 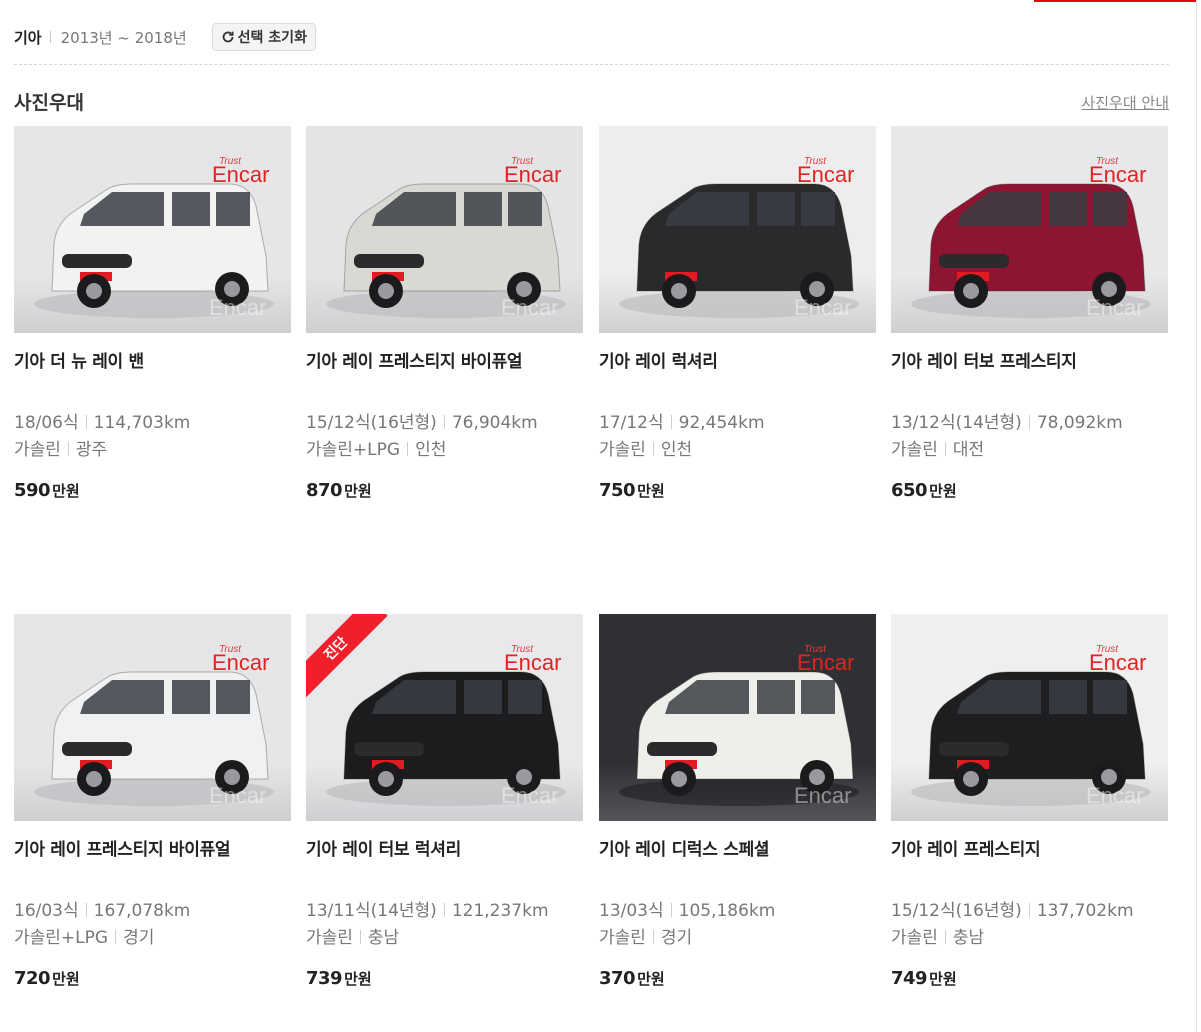 What do you see at coordinates (1029, 359) in the screenshot?
I see `listing-name: 기아 레이 터보 프레스티지` at bounding box center [1029, 359].